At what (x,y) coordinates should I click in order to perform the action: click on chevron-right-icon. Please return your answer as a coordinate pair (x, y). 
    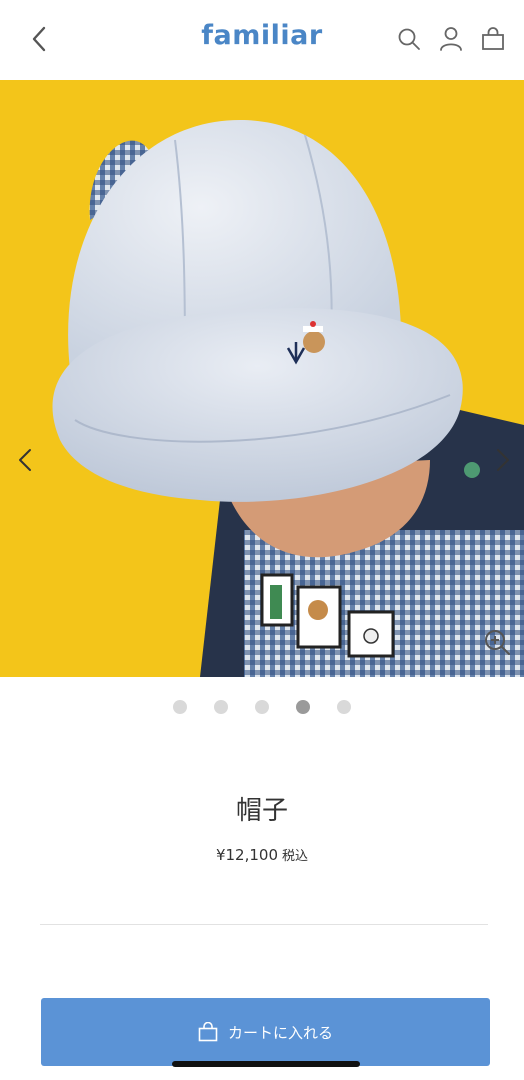
    Looking at the image, I should click on (503, 460).